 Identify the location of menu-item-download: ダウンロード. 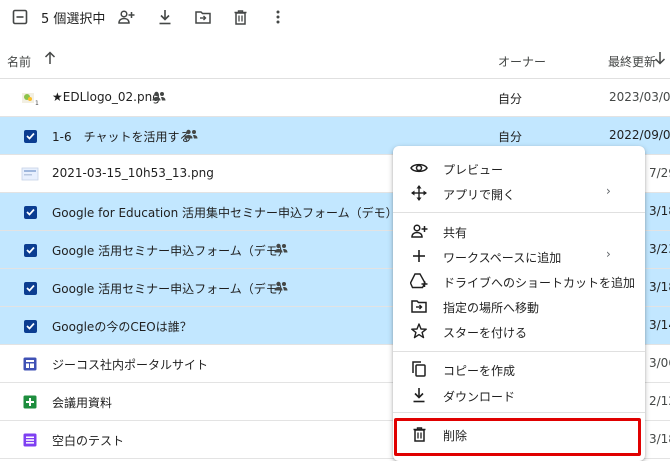
(519, 395).